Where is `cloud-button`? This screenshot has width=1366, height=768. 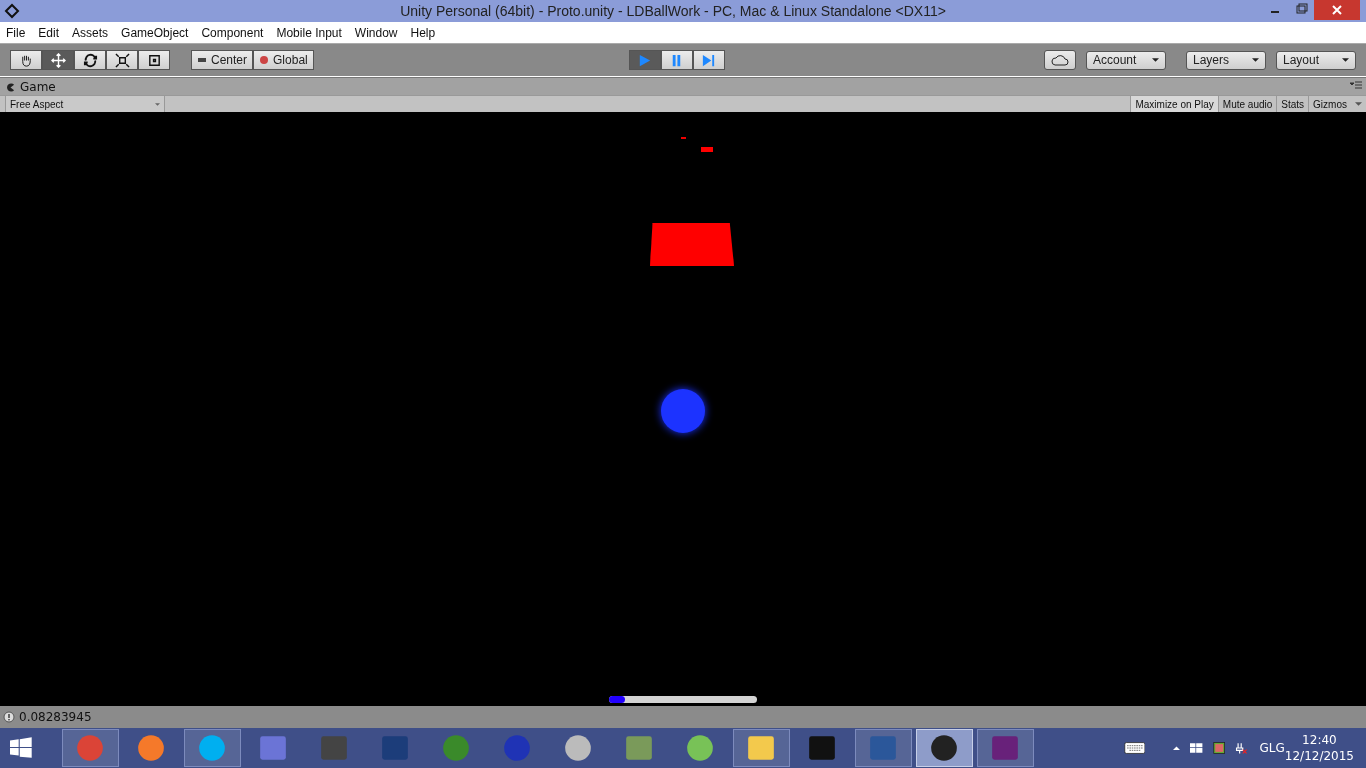 cloud-button is located at coordinates (1060, 60).